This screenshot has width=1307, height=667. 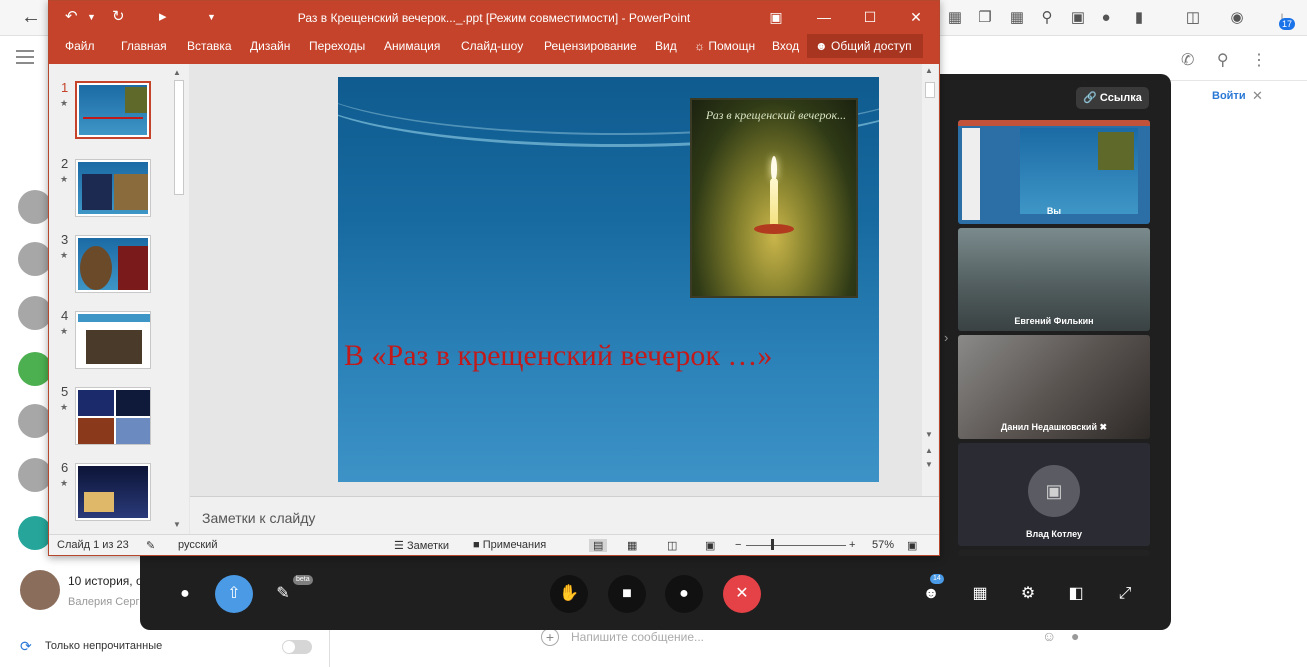 I want to click on chevron-right-icon: ›, so click(x=946, y=337).